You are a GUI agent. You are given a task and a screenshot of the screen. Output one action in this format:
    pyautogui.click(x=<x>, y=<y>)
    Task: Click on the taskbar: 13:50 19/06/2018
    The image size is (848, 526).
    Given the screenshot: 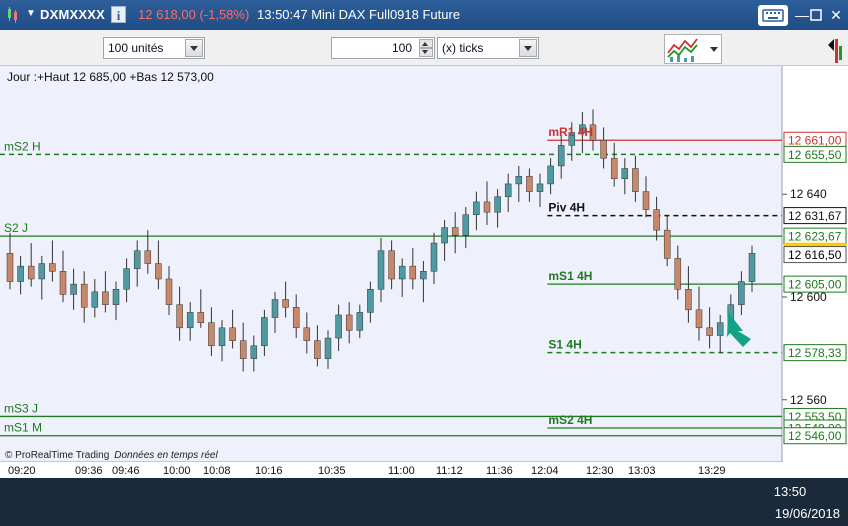 What is the action you would take?
    pyautogui.click(x=424, y=502)
    